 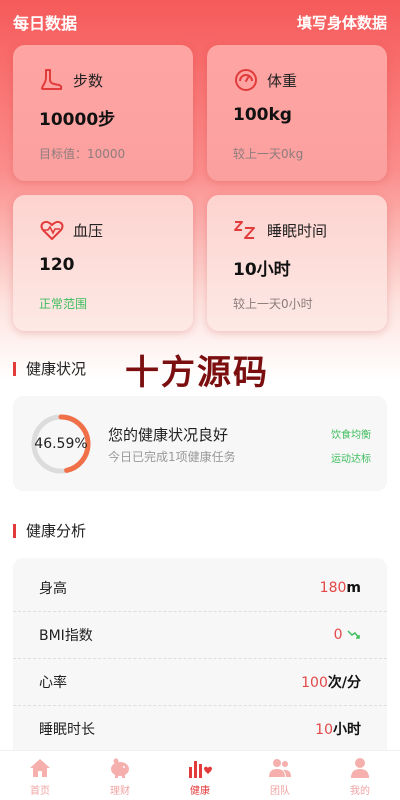 I want to click on sleep-card: 睡眠时间 10小时 较上一天0小时, so click(x=297, y=263).